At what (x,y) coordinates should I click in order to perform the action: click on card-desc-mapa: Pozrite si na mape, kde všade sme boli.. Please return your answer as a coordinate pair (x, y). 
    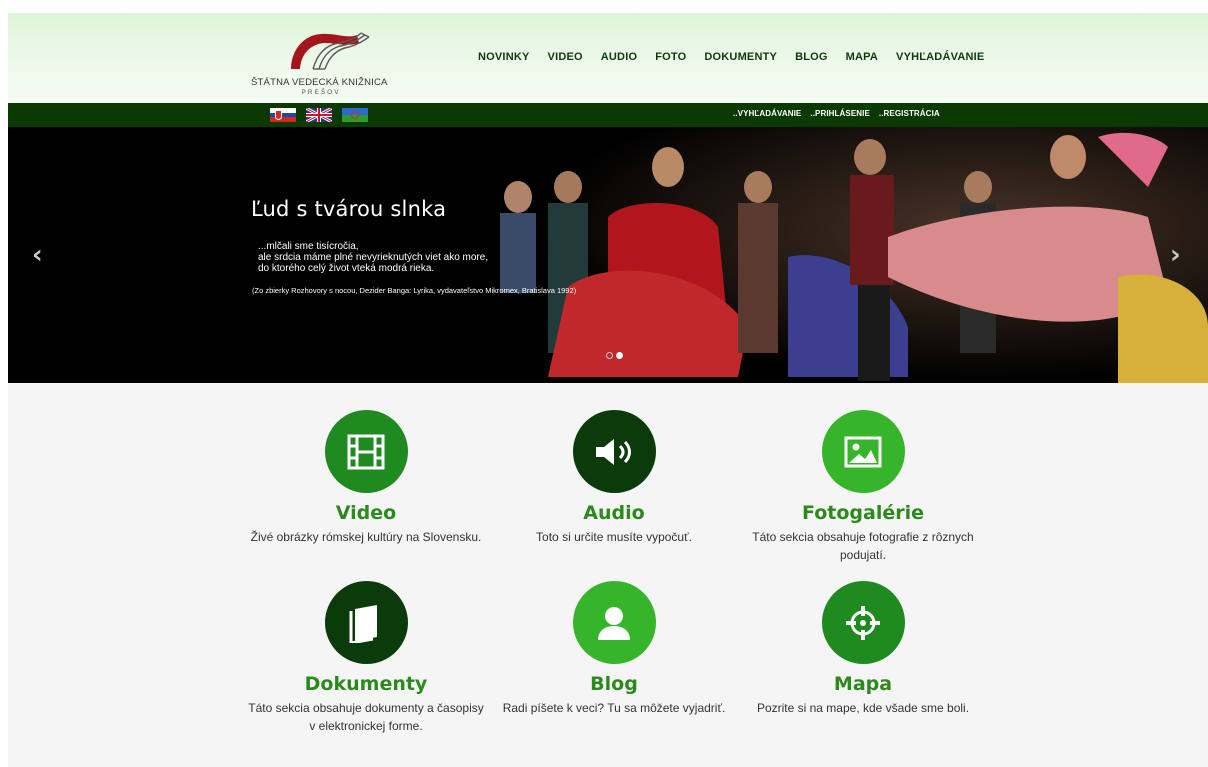
    Looking at the image, I should click on (863, 708).